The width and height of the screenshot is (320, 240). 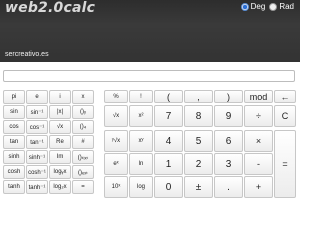 I want to click on sci-key-4-2: Im, so click(x=60, y=157).